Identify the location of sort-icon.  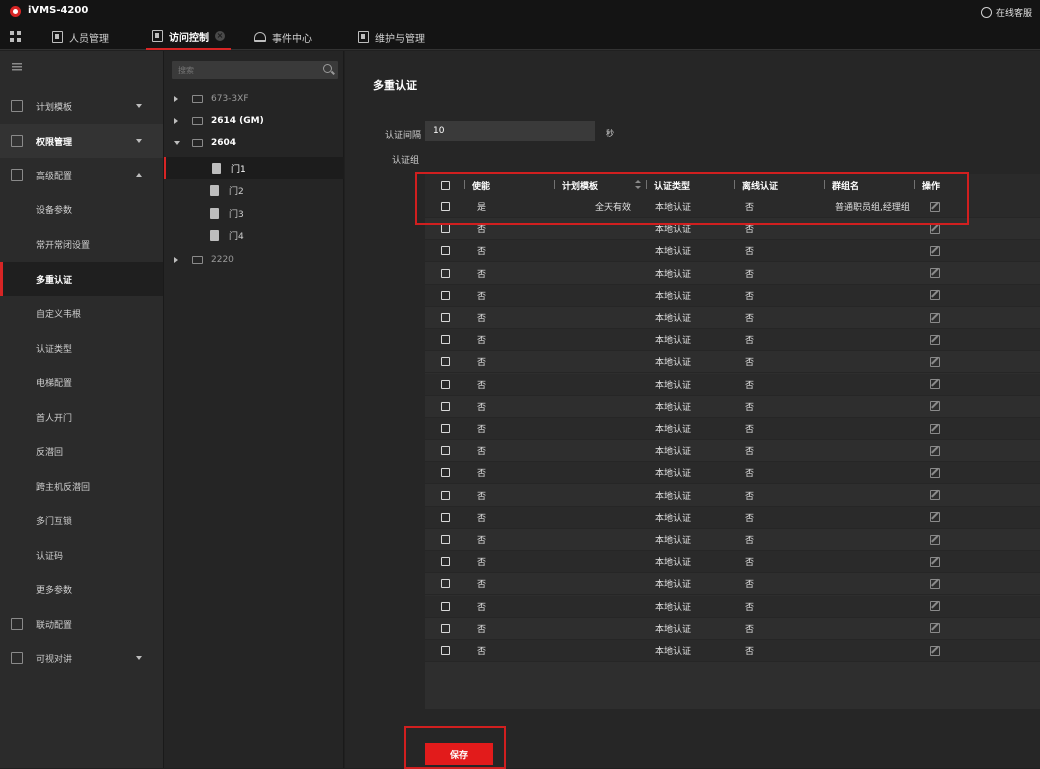
(638, 185).